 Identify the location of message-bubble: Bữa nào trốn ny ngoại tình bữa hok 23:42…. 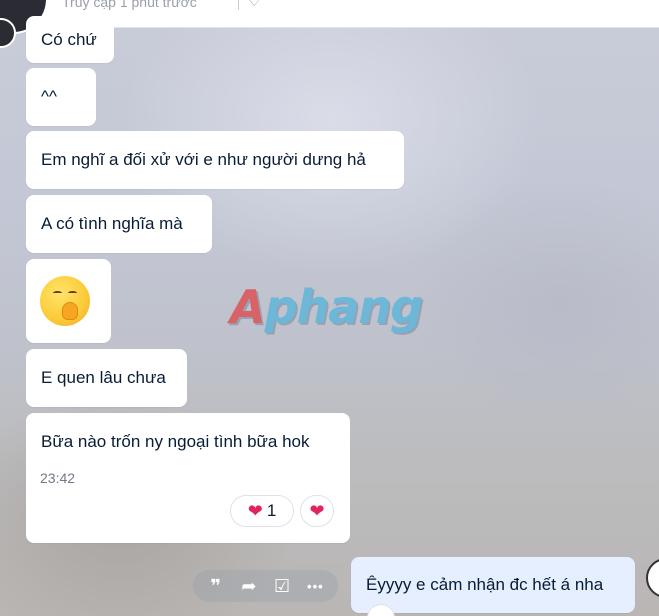
(188, 478).